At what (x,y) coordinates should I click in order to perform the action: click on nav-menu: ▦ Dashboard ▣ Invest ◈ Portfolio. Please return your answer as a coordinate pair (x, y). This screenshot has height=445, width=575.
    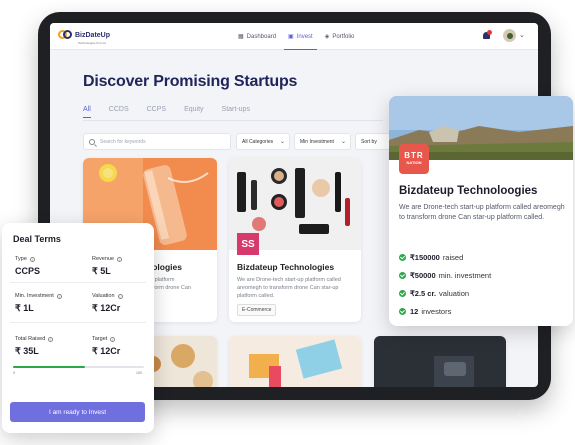
    Looking at the image, I should click on (296, 36).